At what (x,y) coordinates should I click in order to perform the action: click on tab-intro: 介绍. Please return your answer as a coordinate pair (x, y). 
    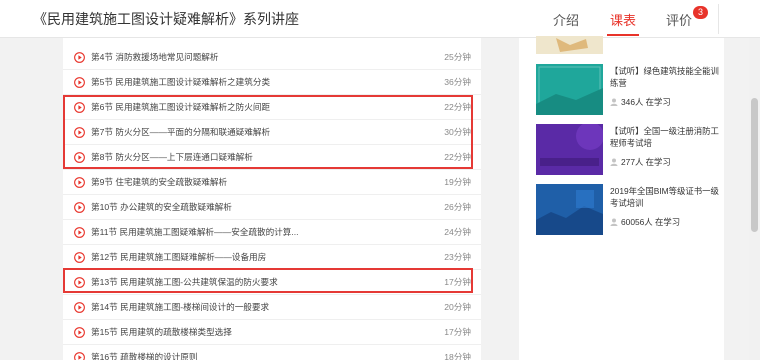
    Looking at the image, I should click on (566, 19).